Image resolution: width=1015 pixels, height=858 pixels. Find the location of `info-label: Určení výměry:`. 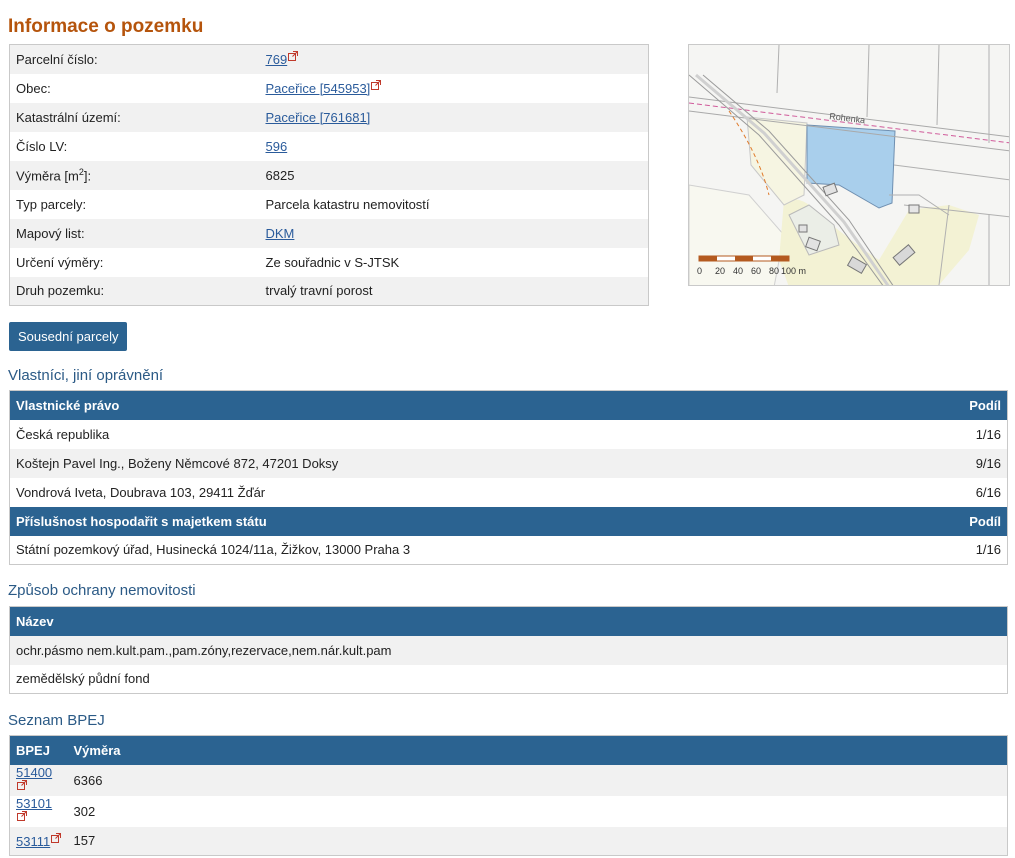

info-label: Určení výměry: is located at coordinates (134, 262).